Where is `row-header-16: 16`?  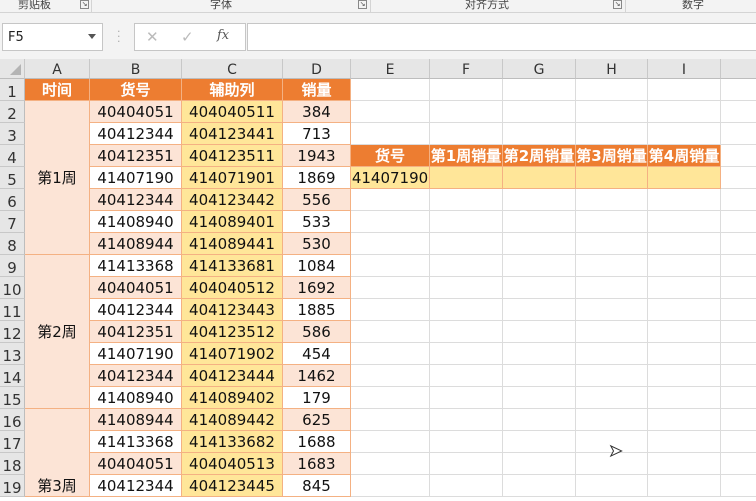
row-header-16: 16 is located at coordinates (12, 420).